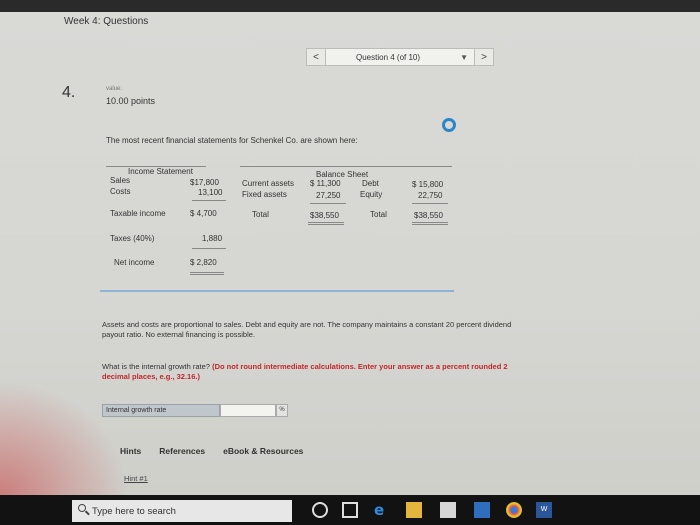 This screenshot has width=700, height=525. I want to click on balance-header-line, so click(346, 166).